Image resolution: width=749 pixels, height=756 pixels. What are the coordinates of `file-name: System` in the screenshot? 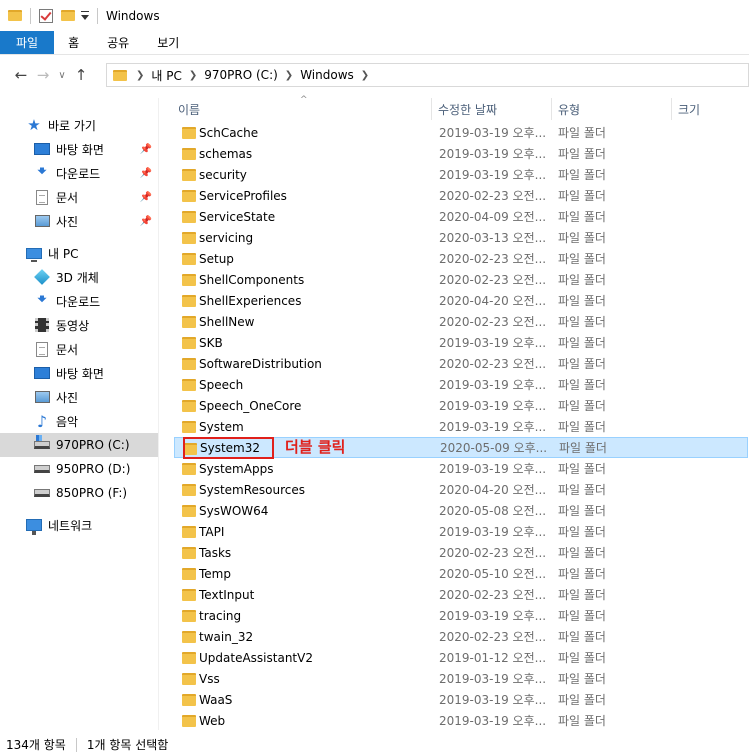 It's located at (221, 426).